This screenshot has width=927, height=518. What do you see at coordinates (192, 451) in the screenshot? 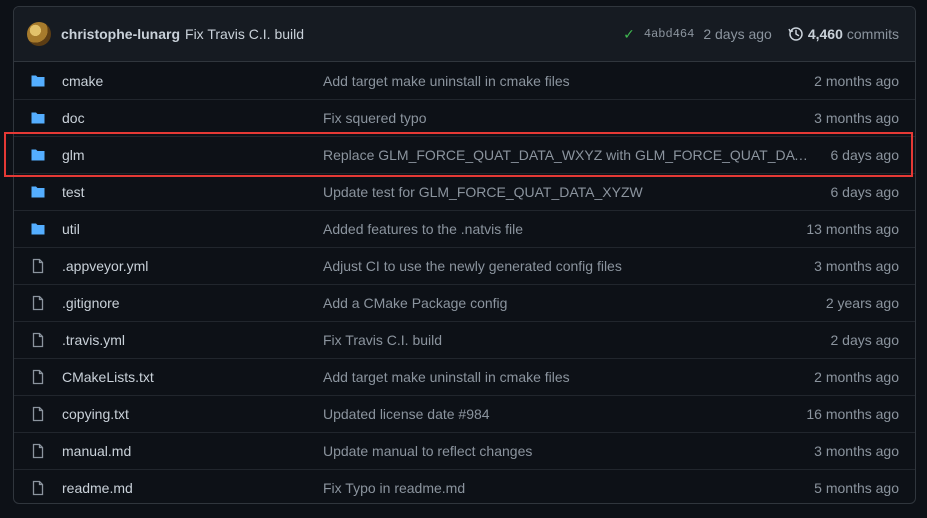
I see `file-name-link: manual.md` at bounding box center [192, 451].